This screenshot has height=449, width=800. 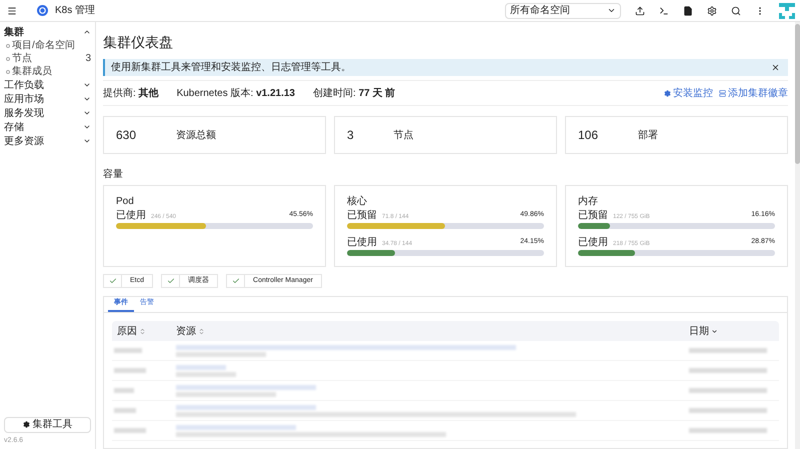 I want to click on stat-label: 资源总额, so click(x=196, y=135).